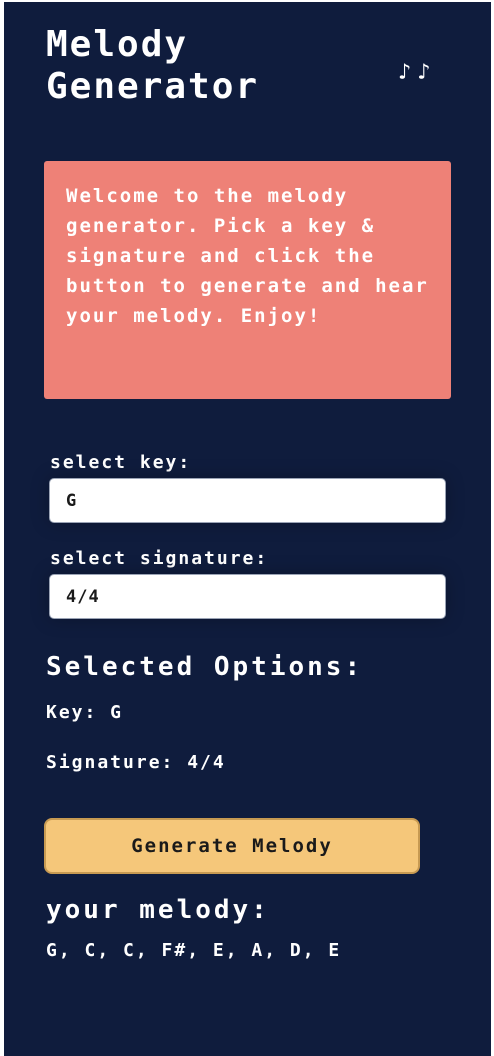 Image resolution: width=494 pixels, height=1056 pixels. Describe the element at coordinates (194, 950) in the screenshot. I see `melody-notes: G, C, C, F#, E, A, D, E` at that location.